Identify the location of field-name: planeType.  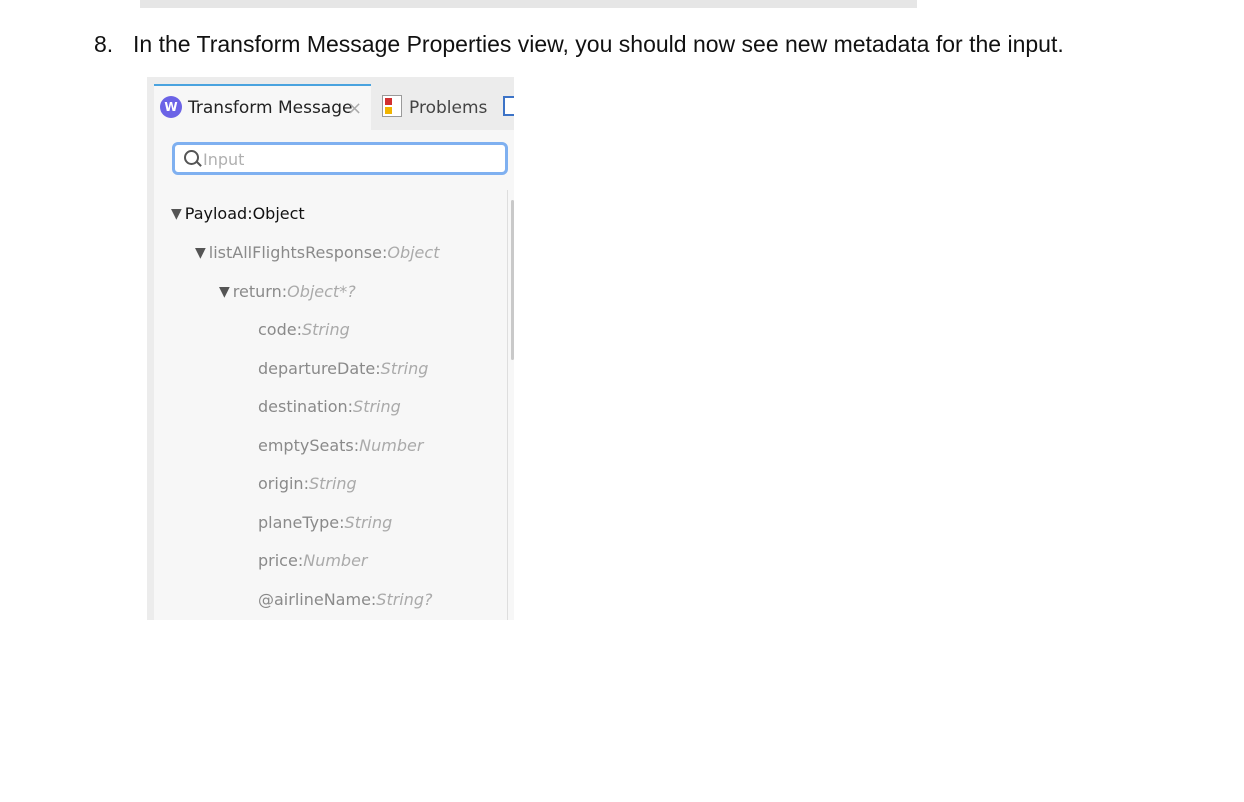
(299, 522).